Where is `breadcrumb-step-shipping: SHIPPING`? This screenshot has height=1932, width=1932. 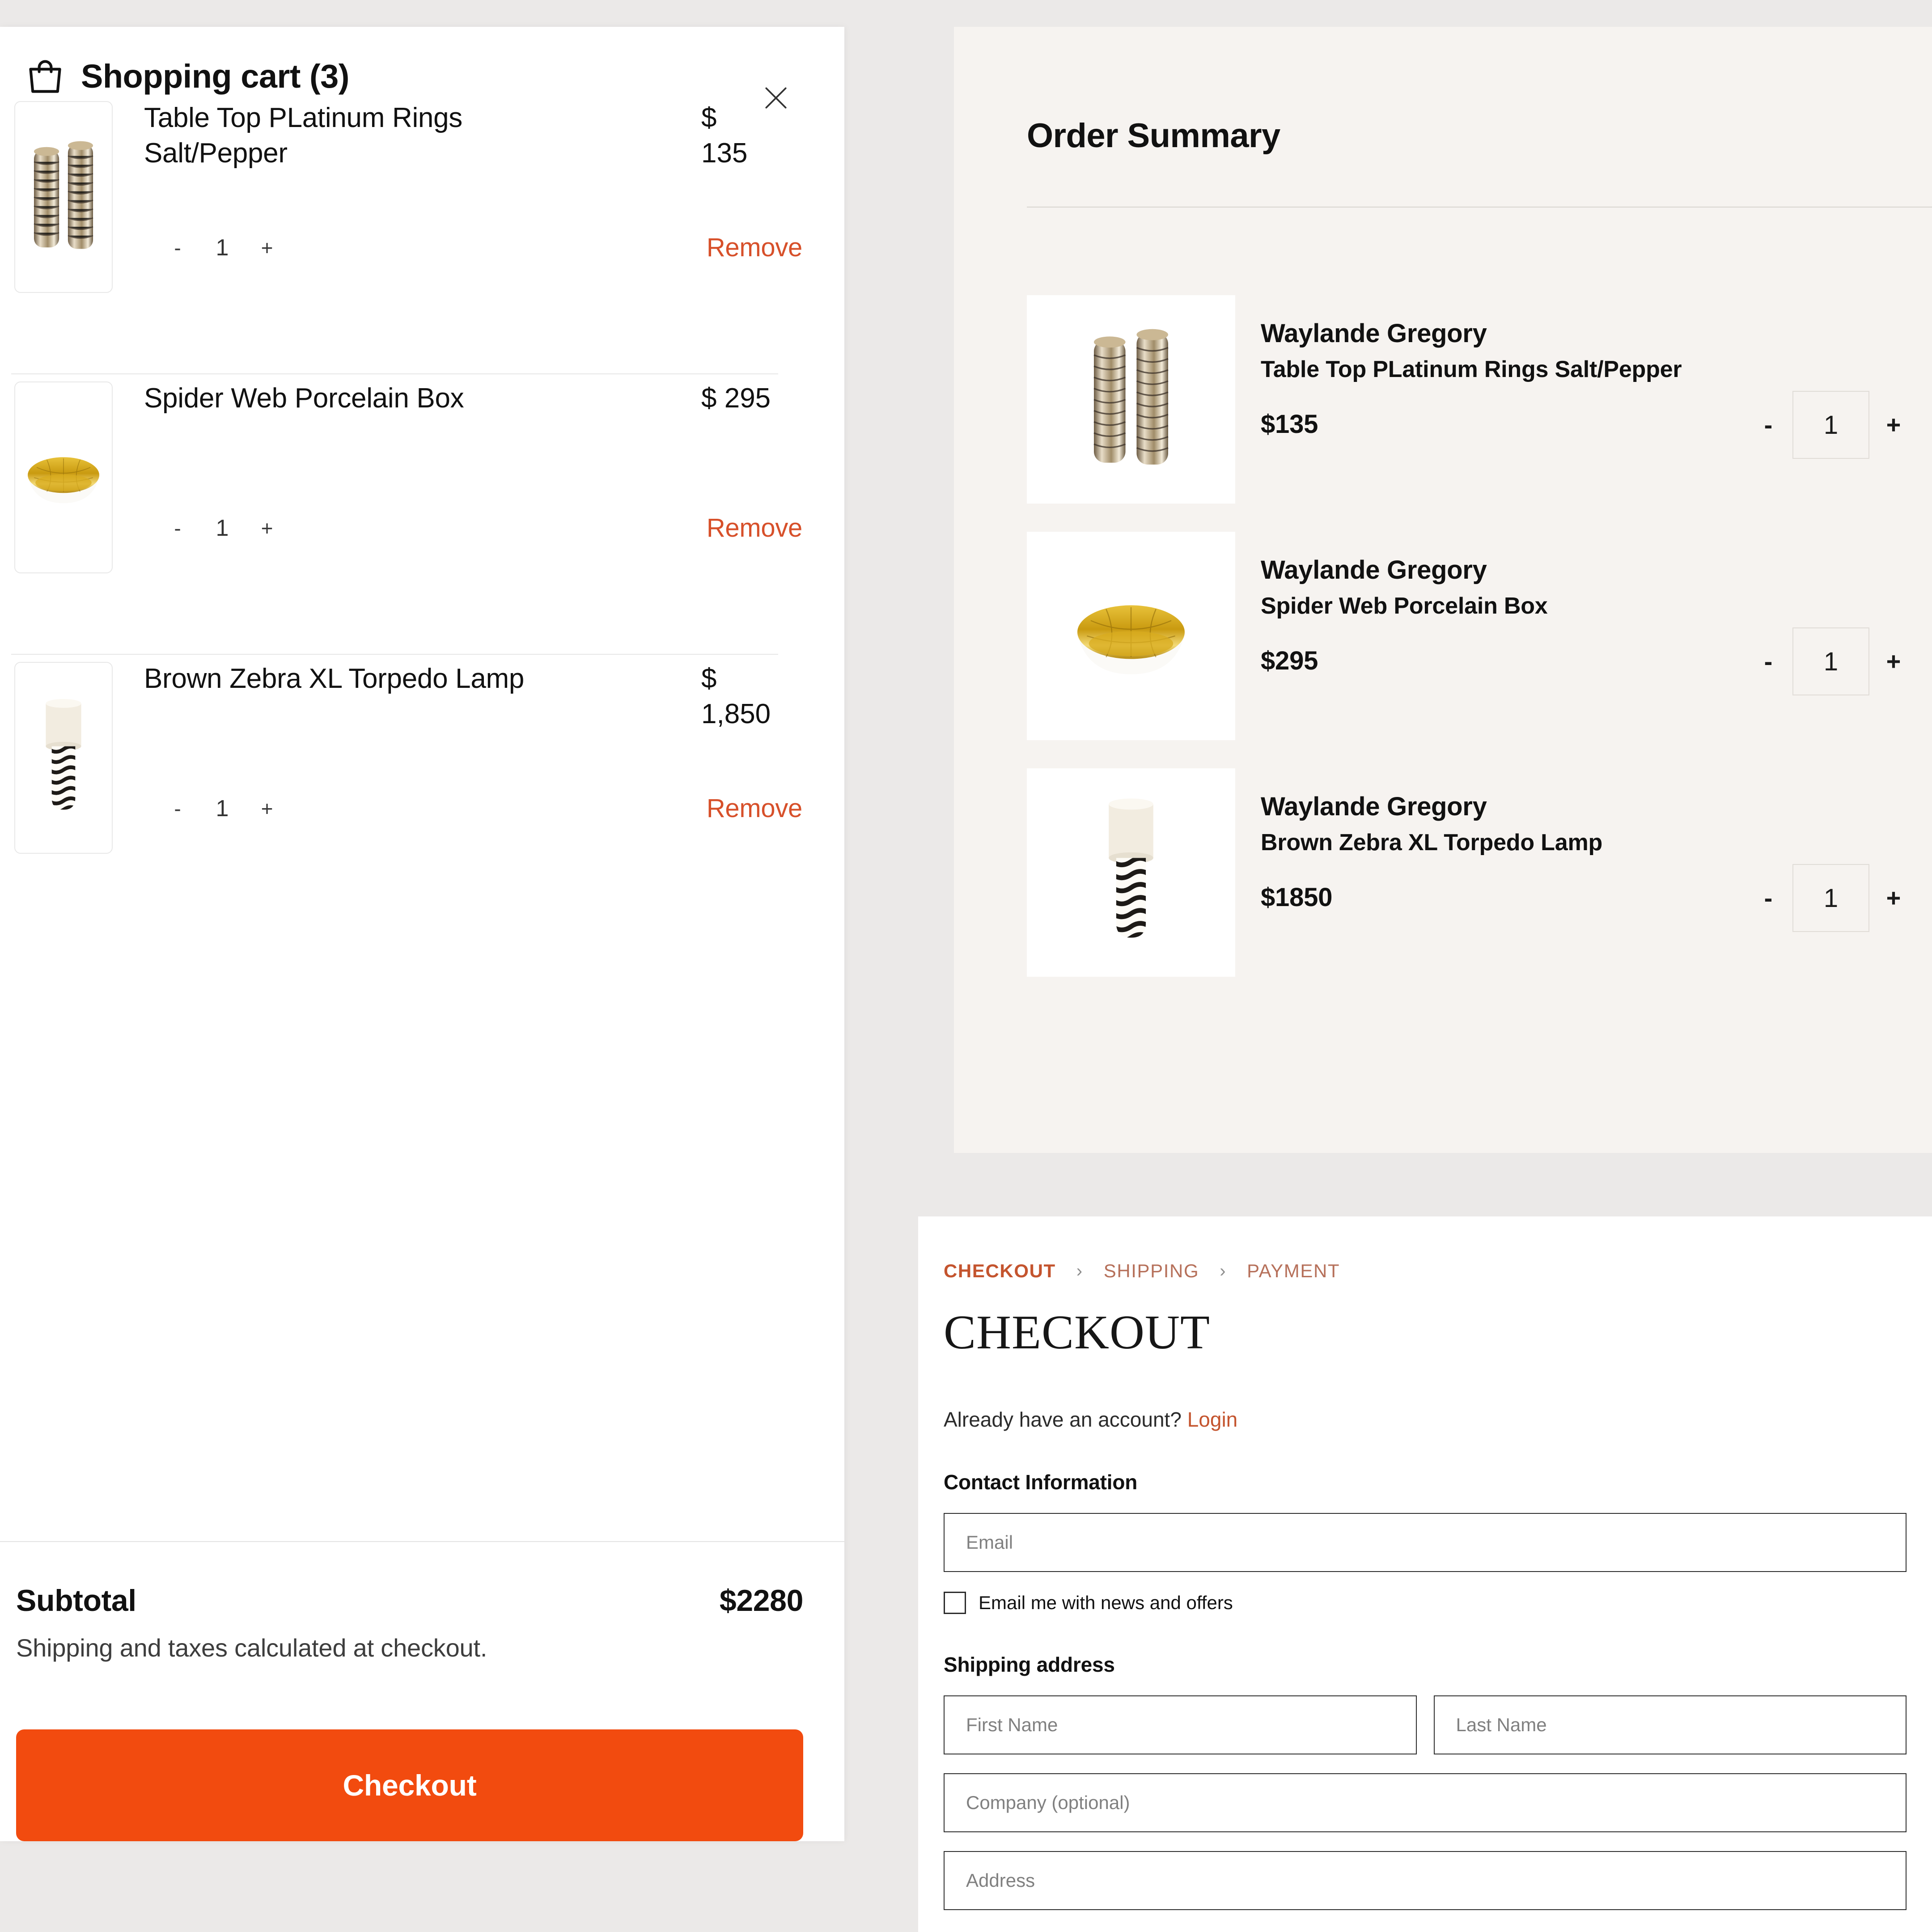 breadcrumb-step-shipping: SHIPPING is located at coordinates (1151, 1271).